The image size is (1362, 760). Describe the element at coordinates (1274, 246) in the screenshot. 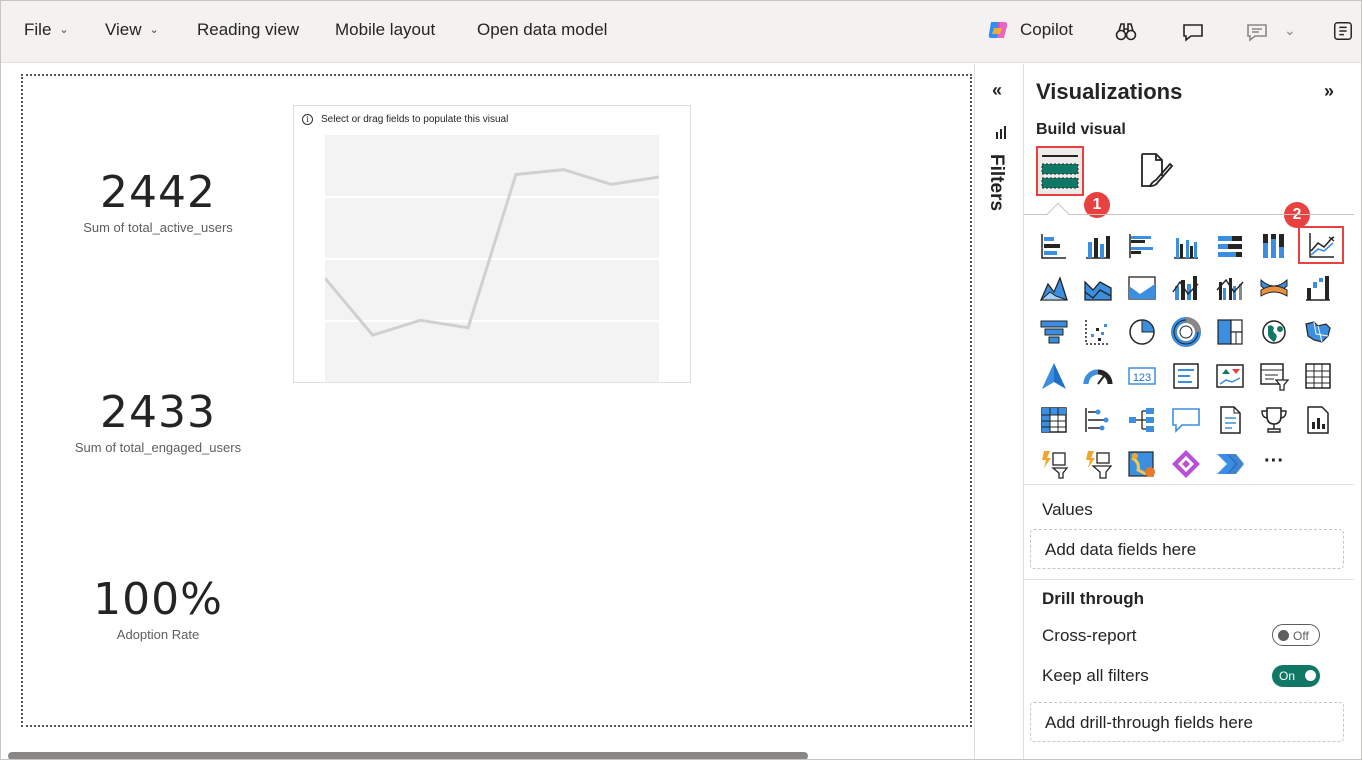

I see `100-stacked-column-chart-icon` at that location.